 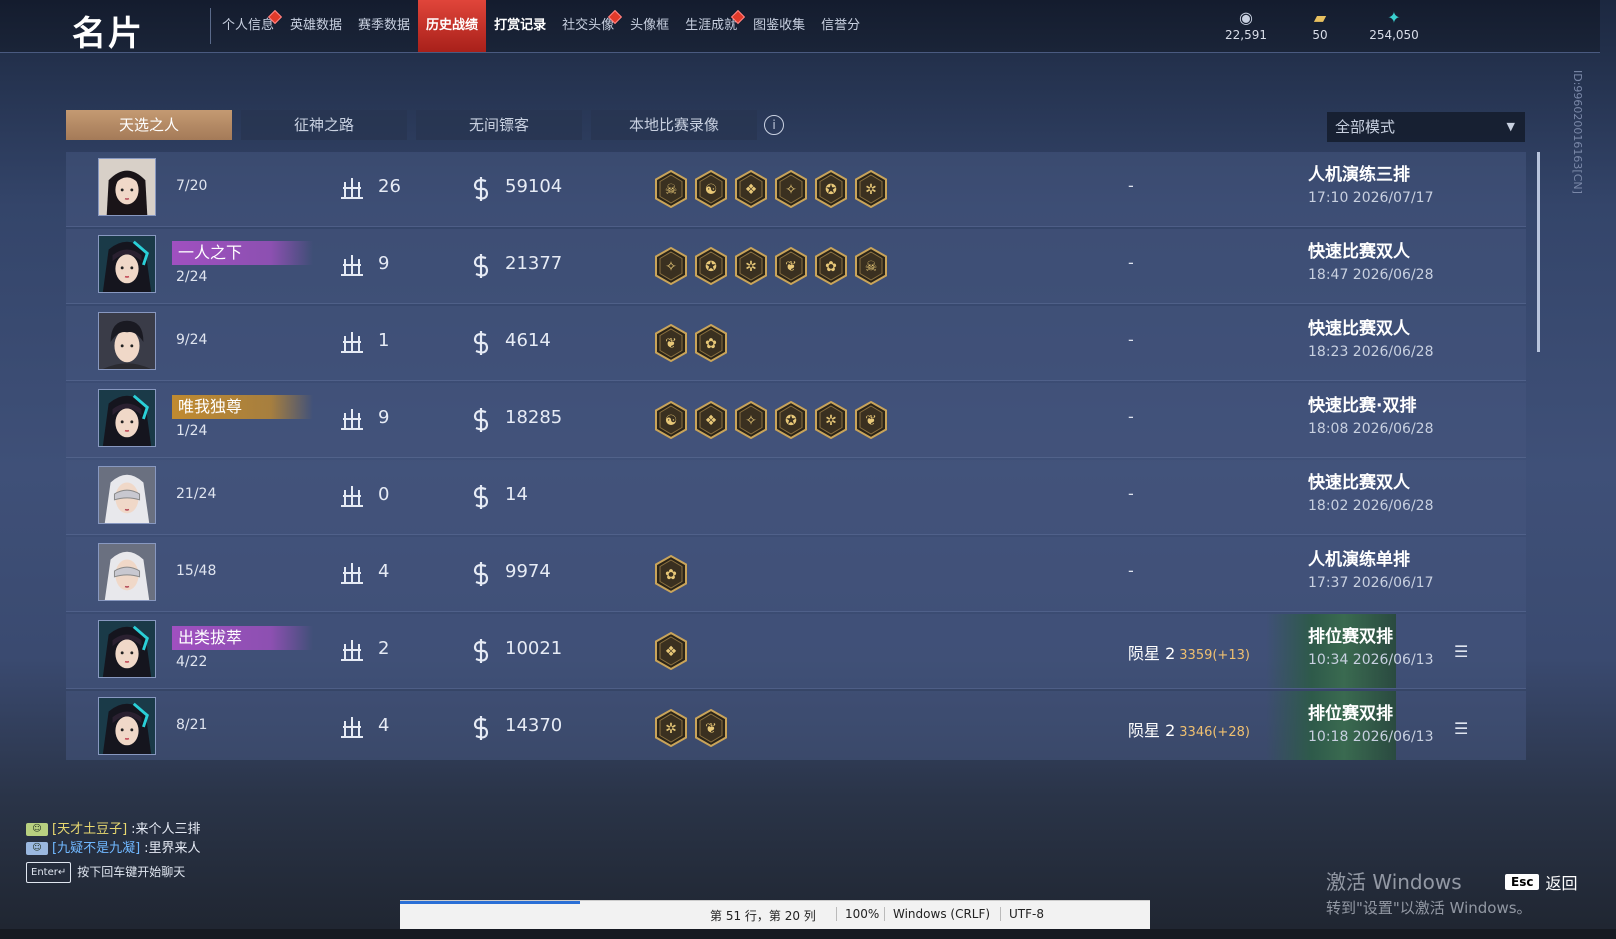 I want to click on currency-value: 22,591, so click(x=1246, y=35).